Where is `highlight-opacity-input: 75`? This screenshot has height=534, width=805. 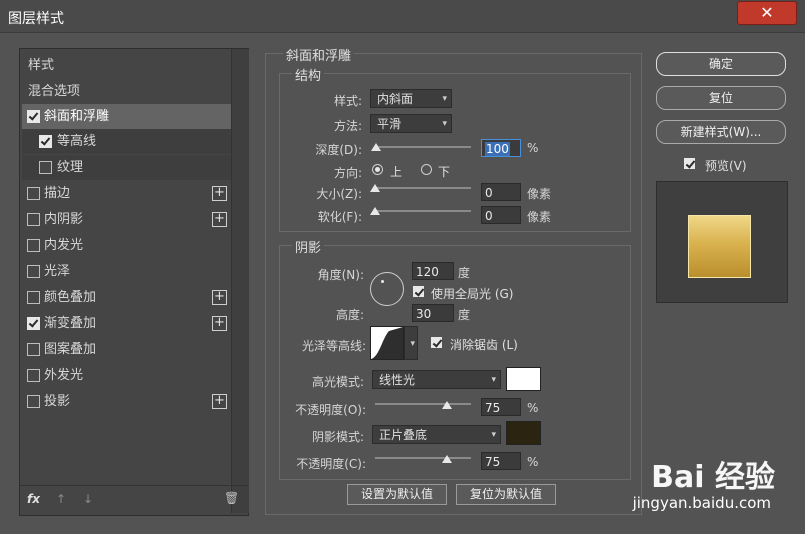 highlight-opacity-input: 75 is located at coordinates (501, 407).